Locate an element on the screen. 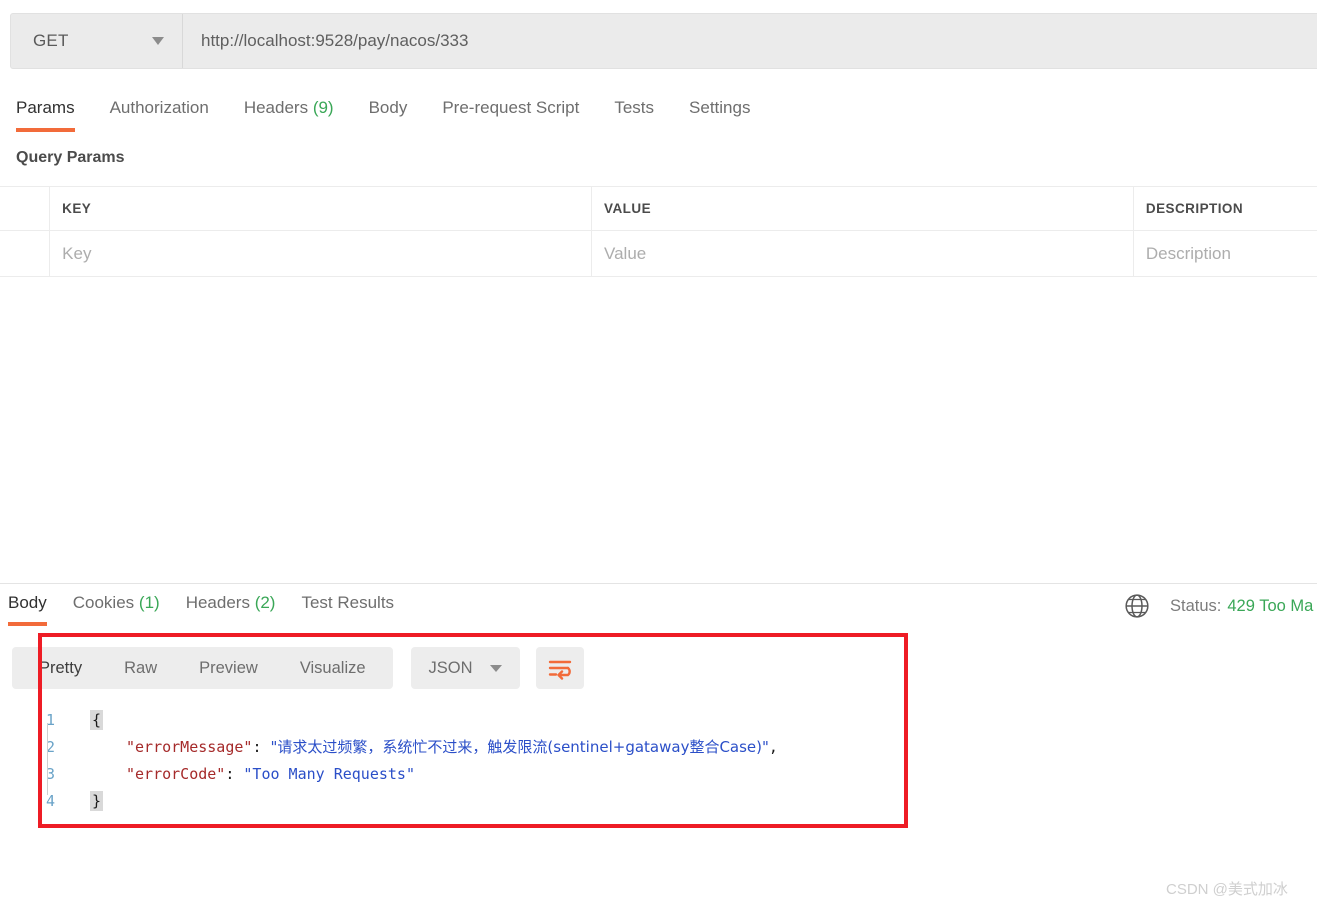  json-value: "Too Many Requests" is located at coordinates (329, 773).